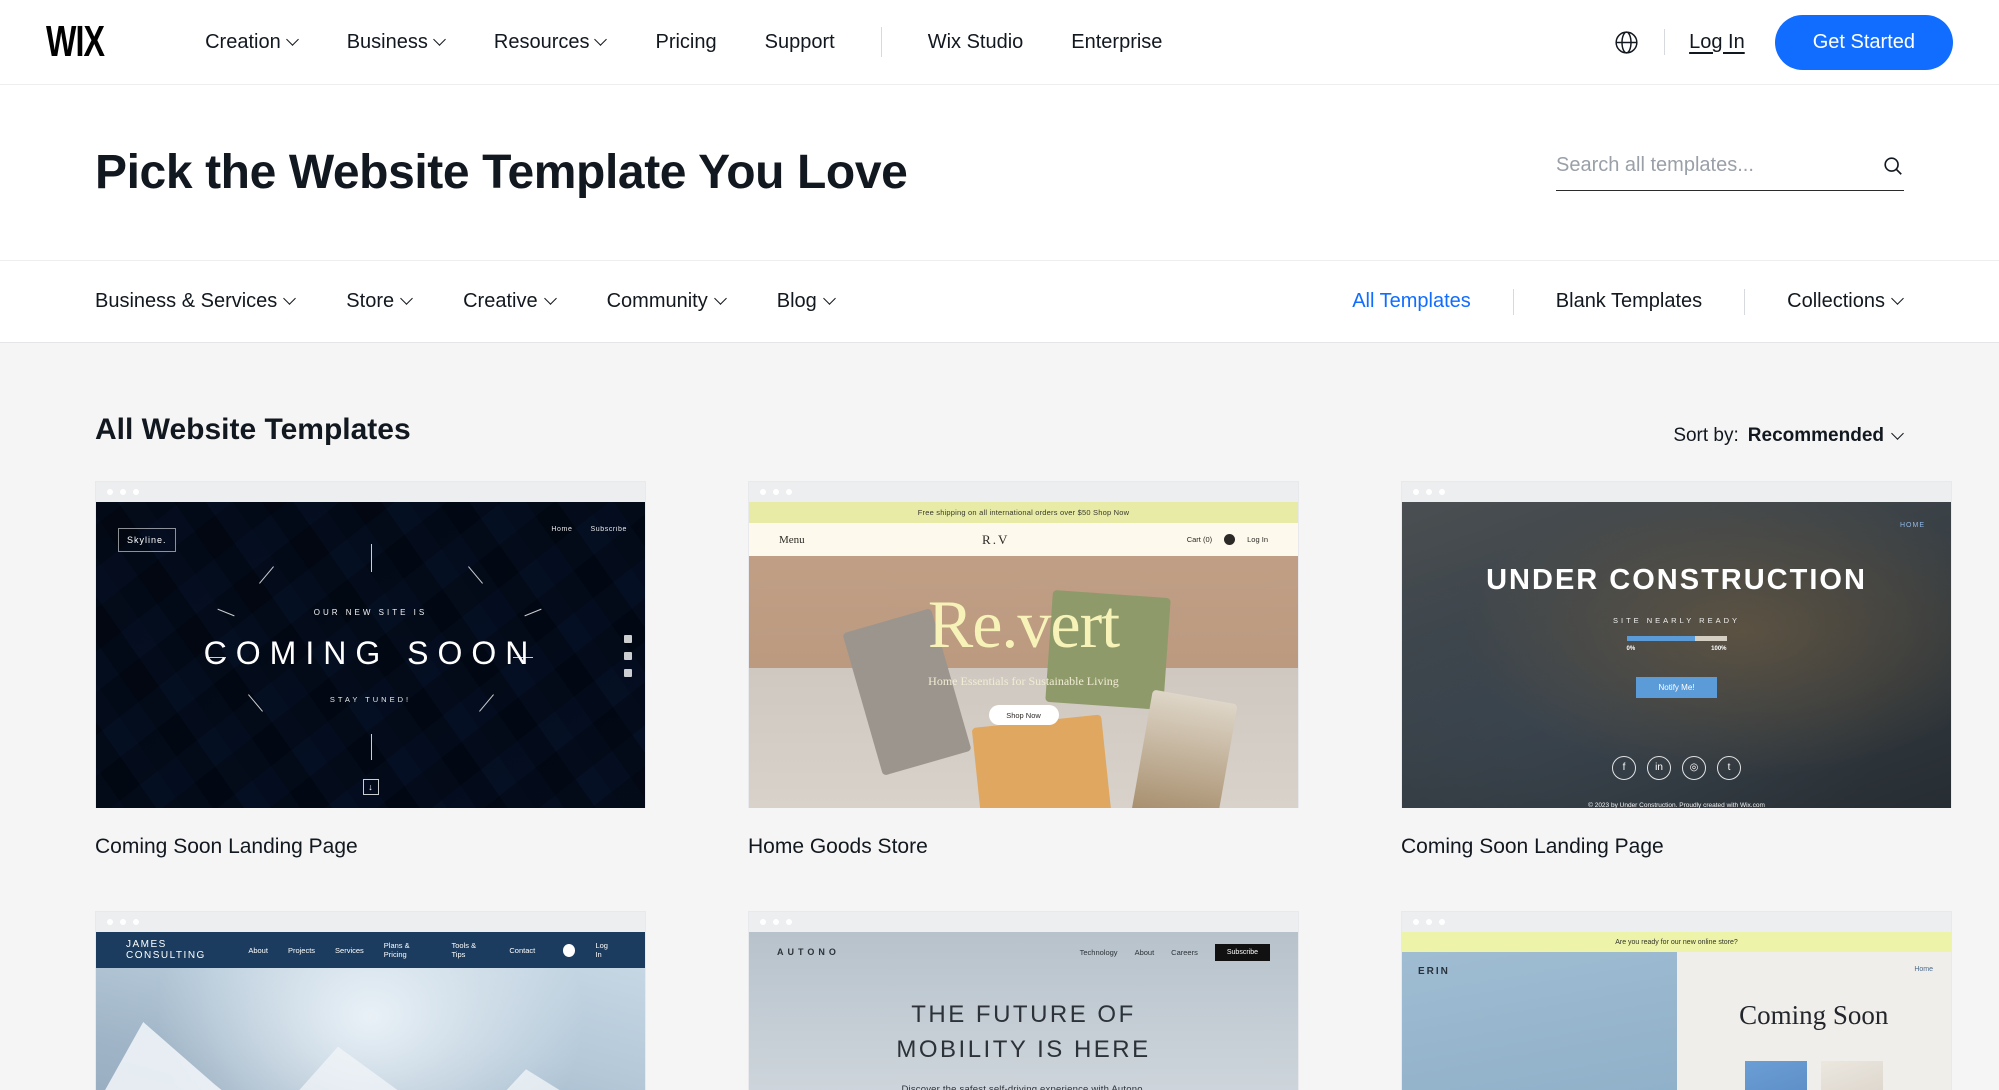 This screenshot has width=1999, height=1090. I want to click on category-creative: Creative, so click(509, 301).